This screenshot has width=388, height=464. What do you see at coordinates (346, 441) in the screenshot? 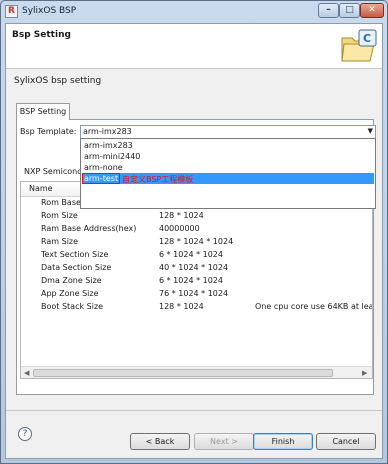
I see `cancel-button: Cancel` at bounding box center [346, 441].